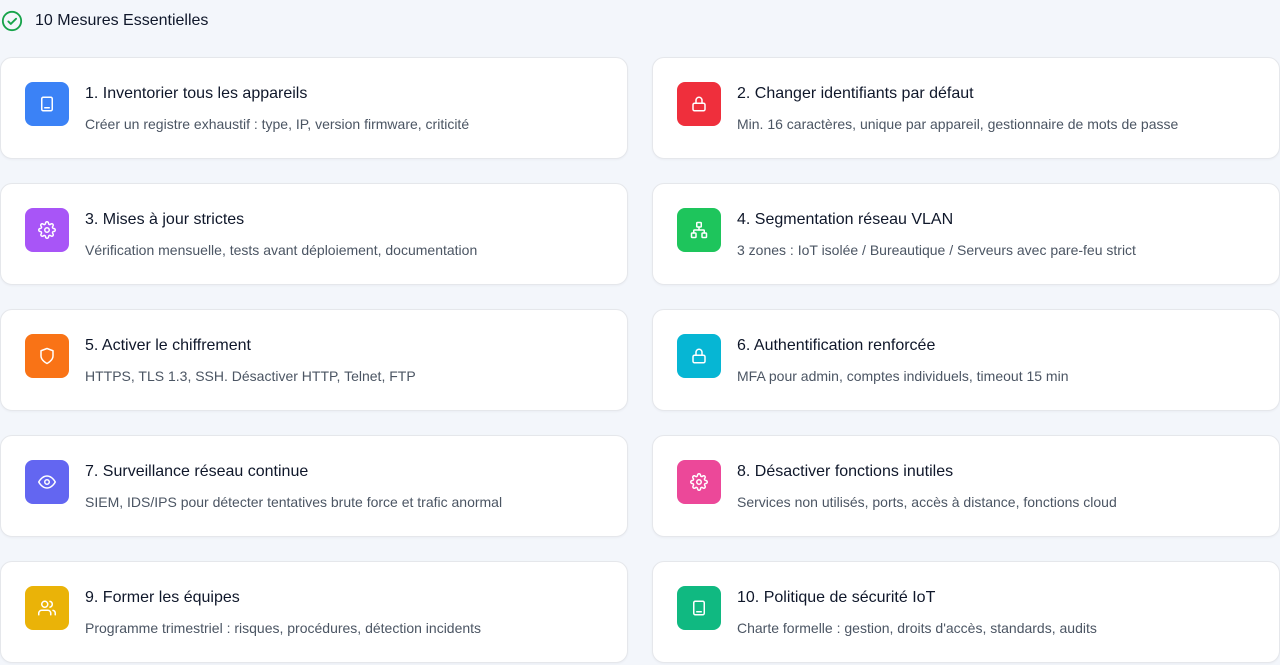 This screenshot has height=665, width=1280. What do you see at coordinates (47, 482) in the screenshot?
I see `eye-icon` at bounding box center [47, 482].